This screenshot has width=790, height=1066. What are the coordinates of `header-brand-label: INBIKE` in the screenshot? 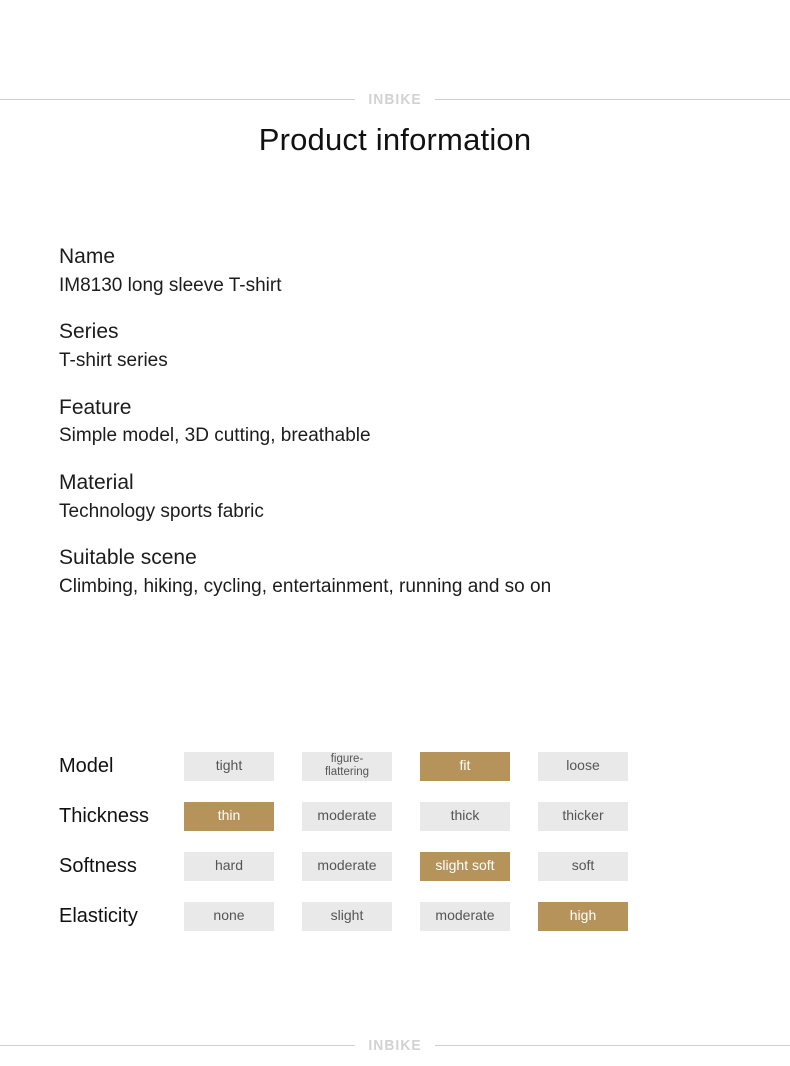 It's located at (395, 99).